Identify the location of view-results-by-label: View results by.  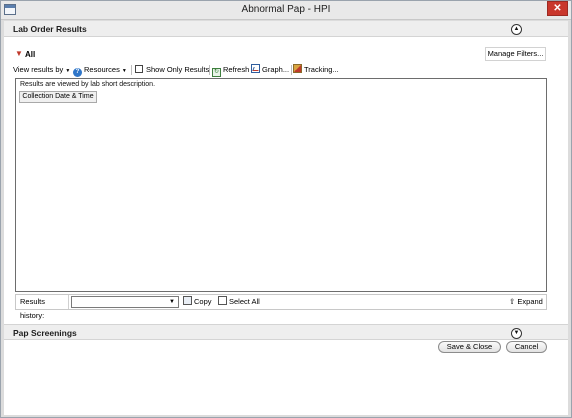
(38, 69).